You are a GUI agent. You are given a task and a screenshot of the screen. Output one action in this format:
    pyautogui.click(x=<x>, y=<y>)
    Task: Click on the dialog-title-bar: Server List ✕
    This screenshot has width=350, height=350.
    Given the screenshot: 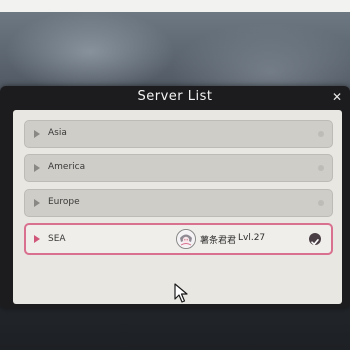 What is the action you would take?
    pyautogui.click(x=175, y=98)
    